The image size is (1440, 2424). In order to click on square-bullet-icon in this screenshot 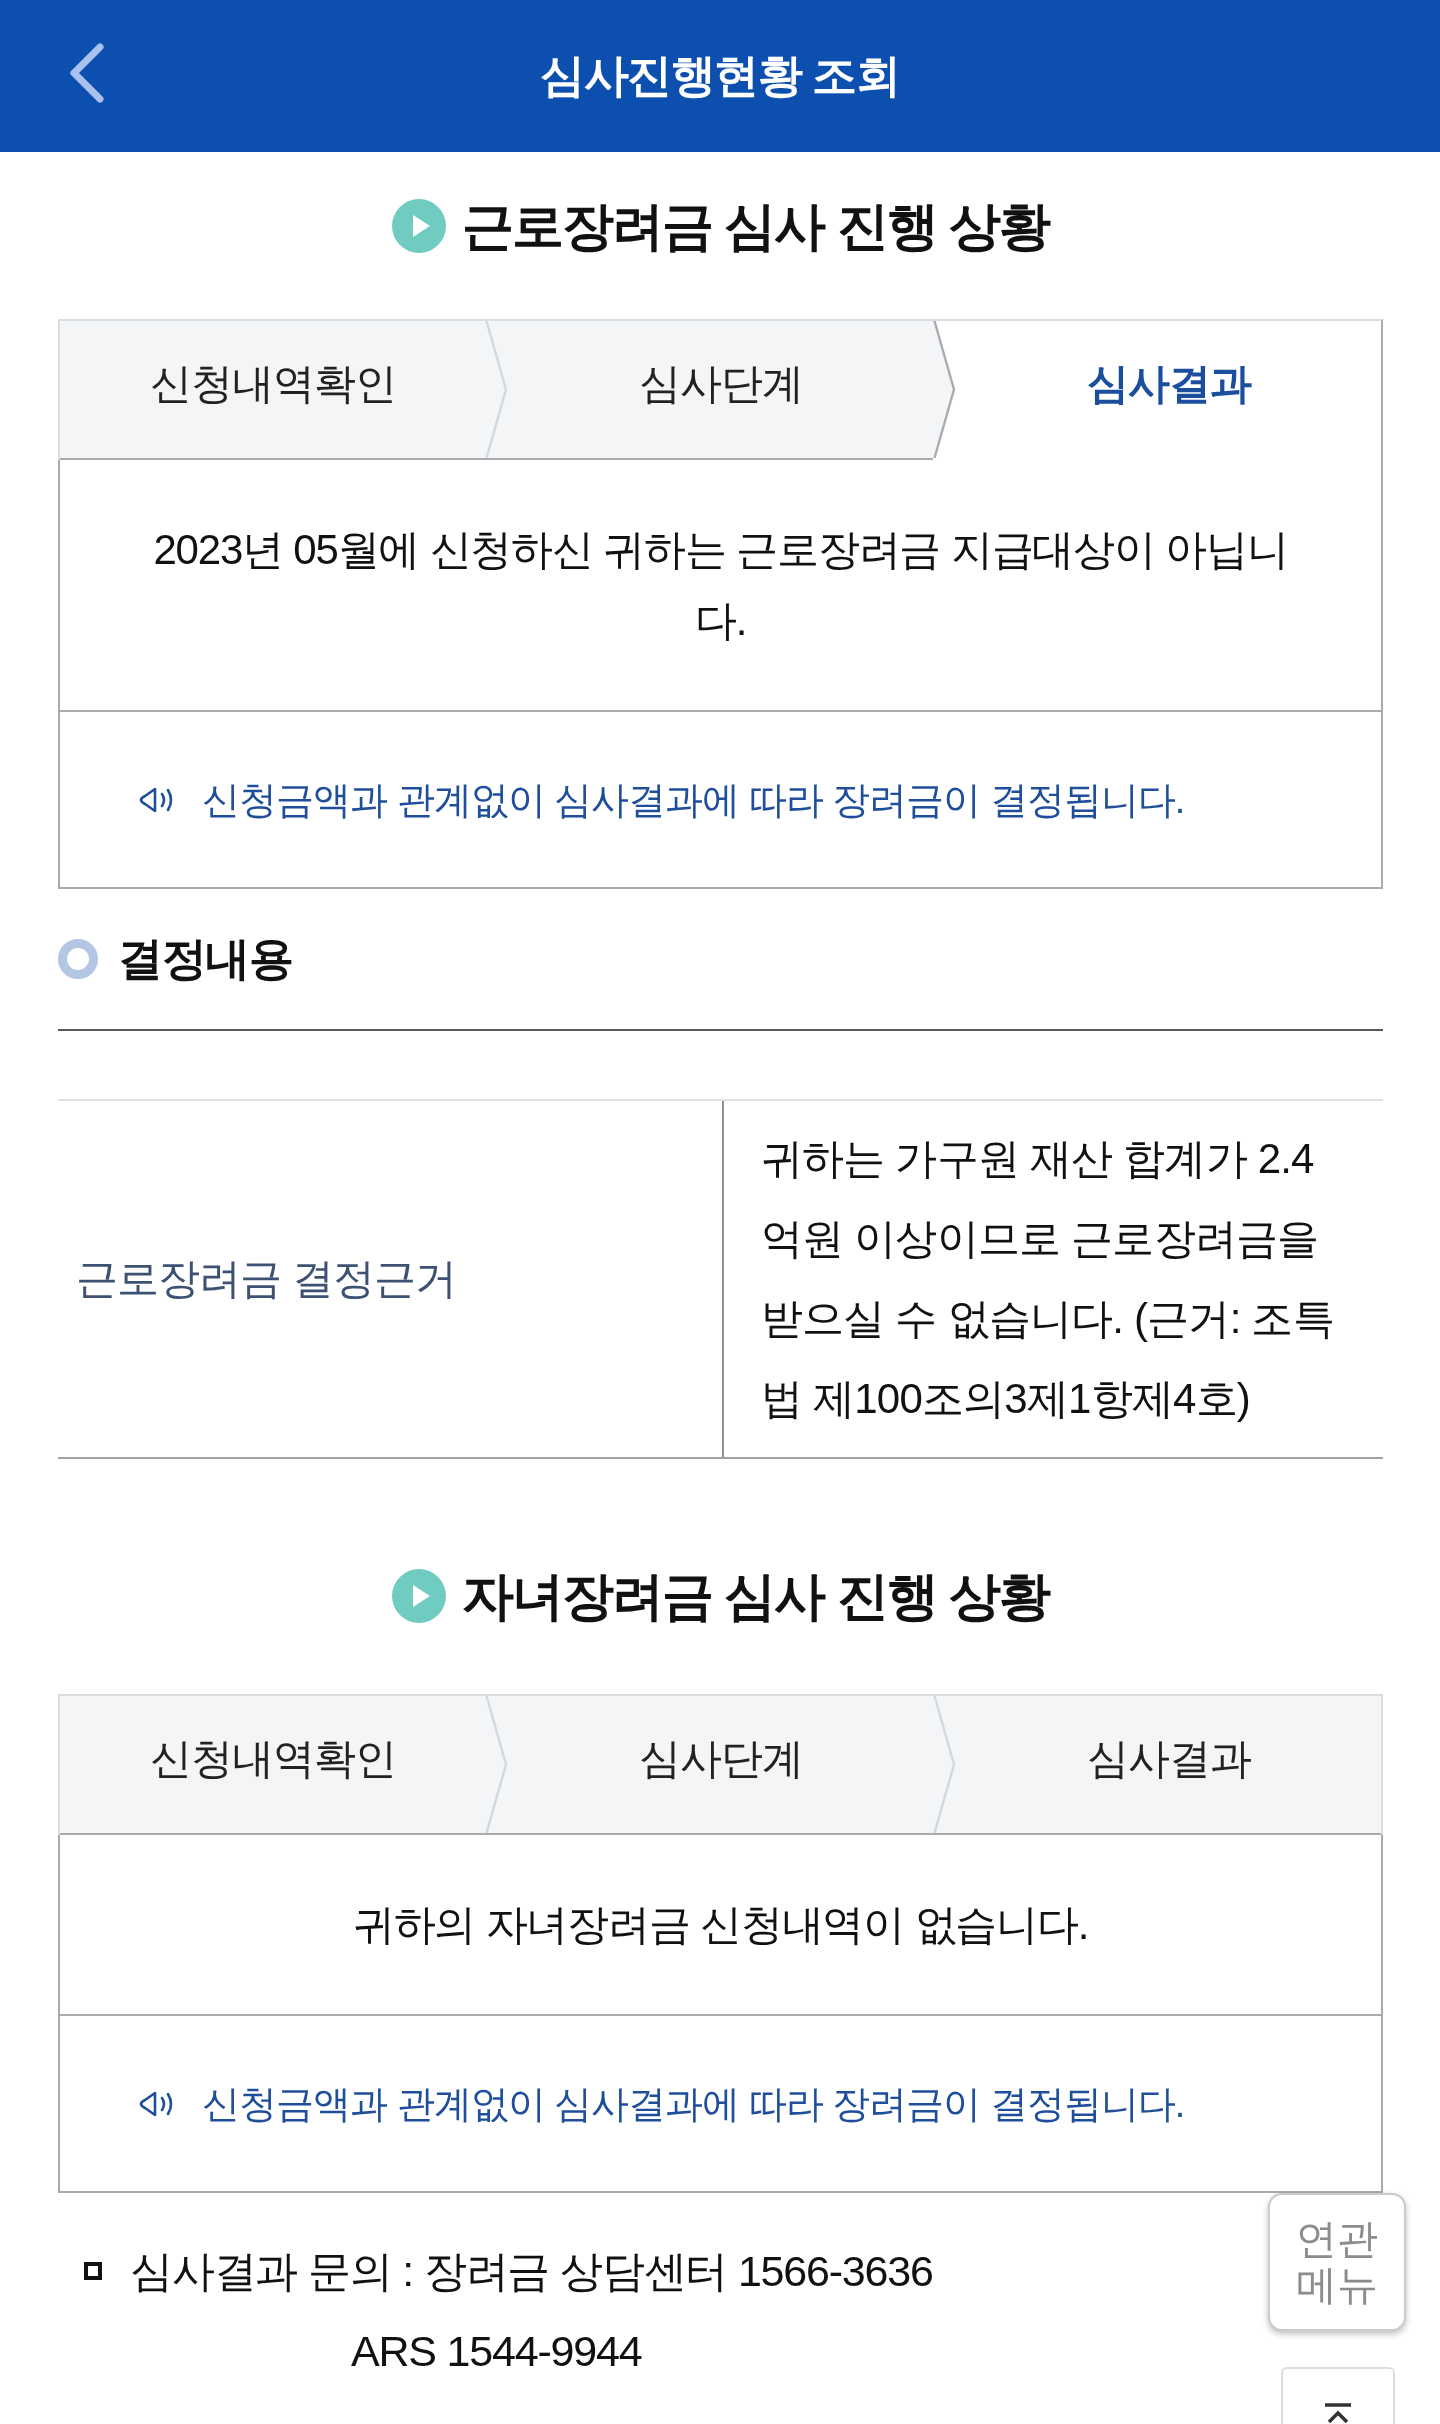, I will do `click(93, 2271)`.